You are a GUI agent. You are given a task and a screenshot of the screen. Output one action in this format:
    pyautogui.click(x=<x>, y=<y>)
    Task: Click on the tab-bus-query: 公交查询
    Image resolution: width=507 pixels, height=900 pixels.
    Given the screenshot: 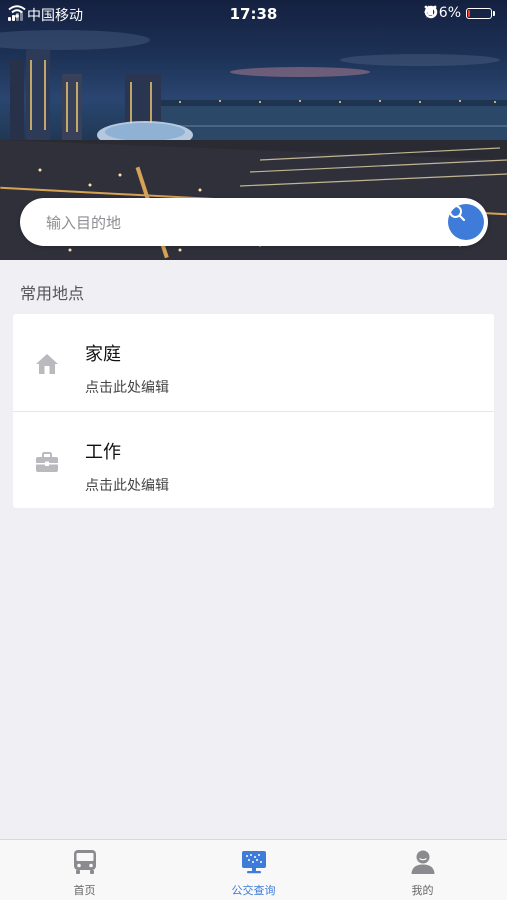 What is the action you would take?
    pyautogui.click(x=253, y=870)
    